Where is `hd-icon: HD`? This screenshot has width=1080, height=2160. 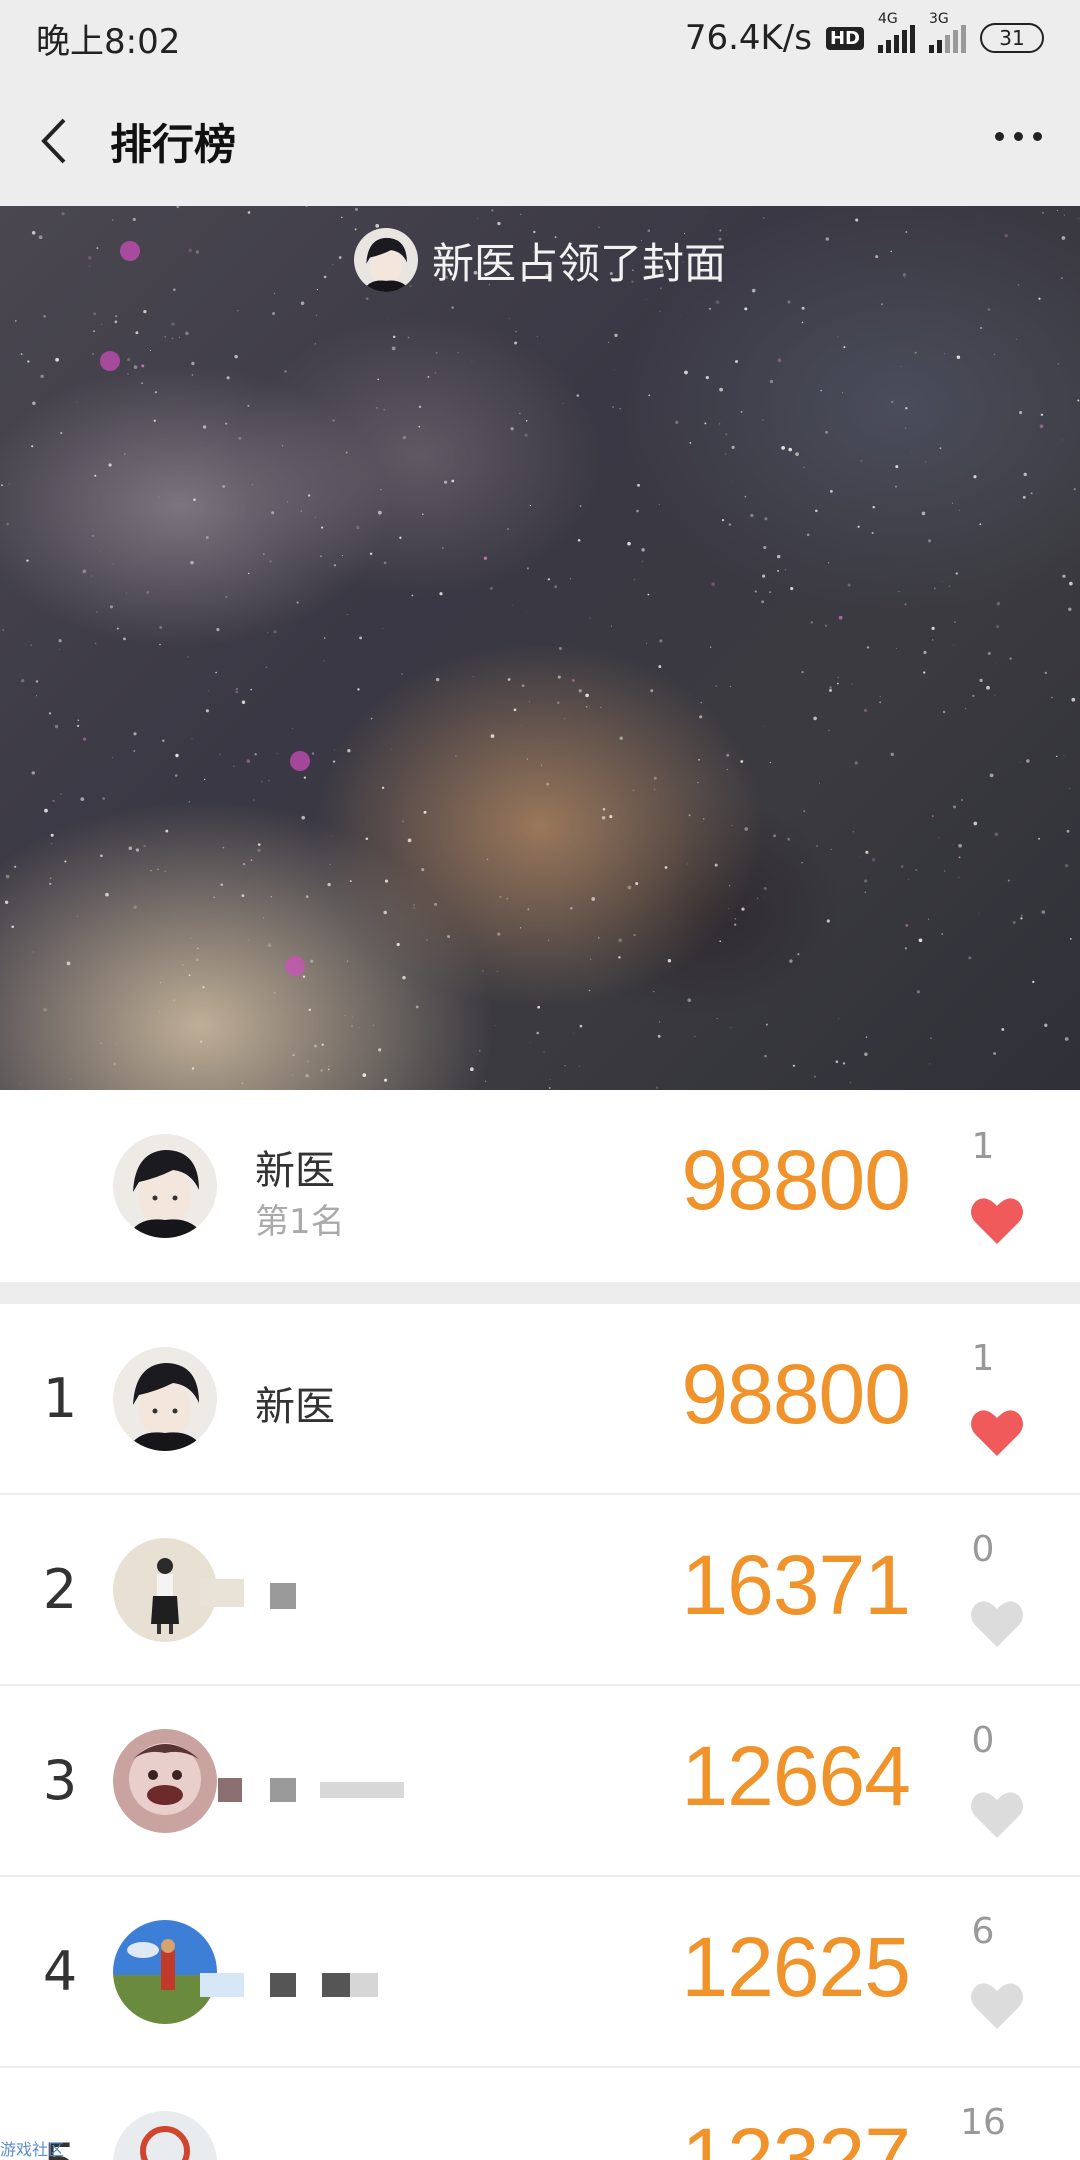 hd-icon: HD is located at coordinates (844, 38).